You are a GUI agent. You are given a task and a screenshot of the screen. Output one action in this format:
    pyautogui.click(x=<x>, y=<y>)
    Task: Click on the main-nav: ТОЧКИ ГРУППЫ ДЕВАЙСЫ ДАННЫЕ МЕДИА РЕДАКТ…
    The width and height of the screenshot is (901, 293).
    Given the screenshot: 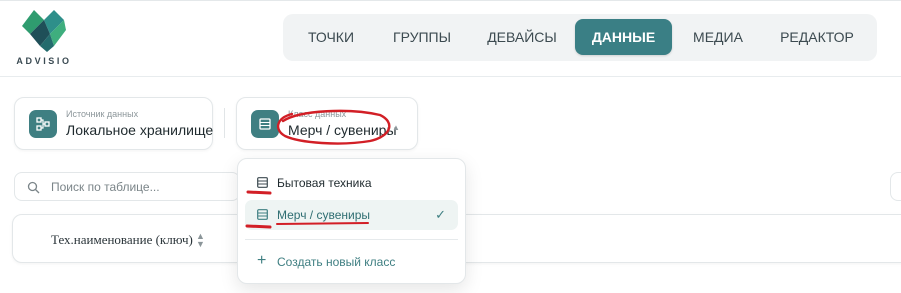 What is the action you would take?
    pyautogui.click(x=580, y=37)
    